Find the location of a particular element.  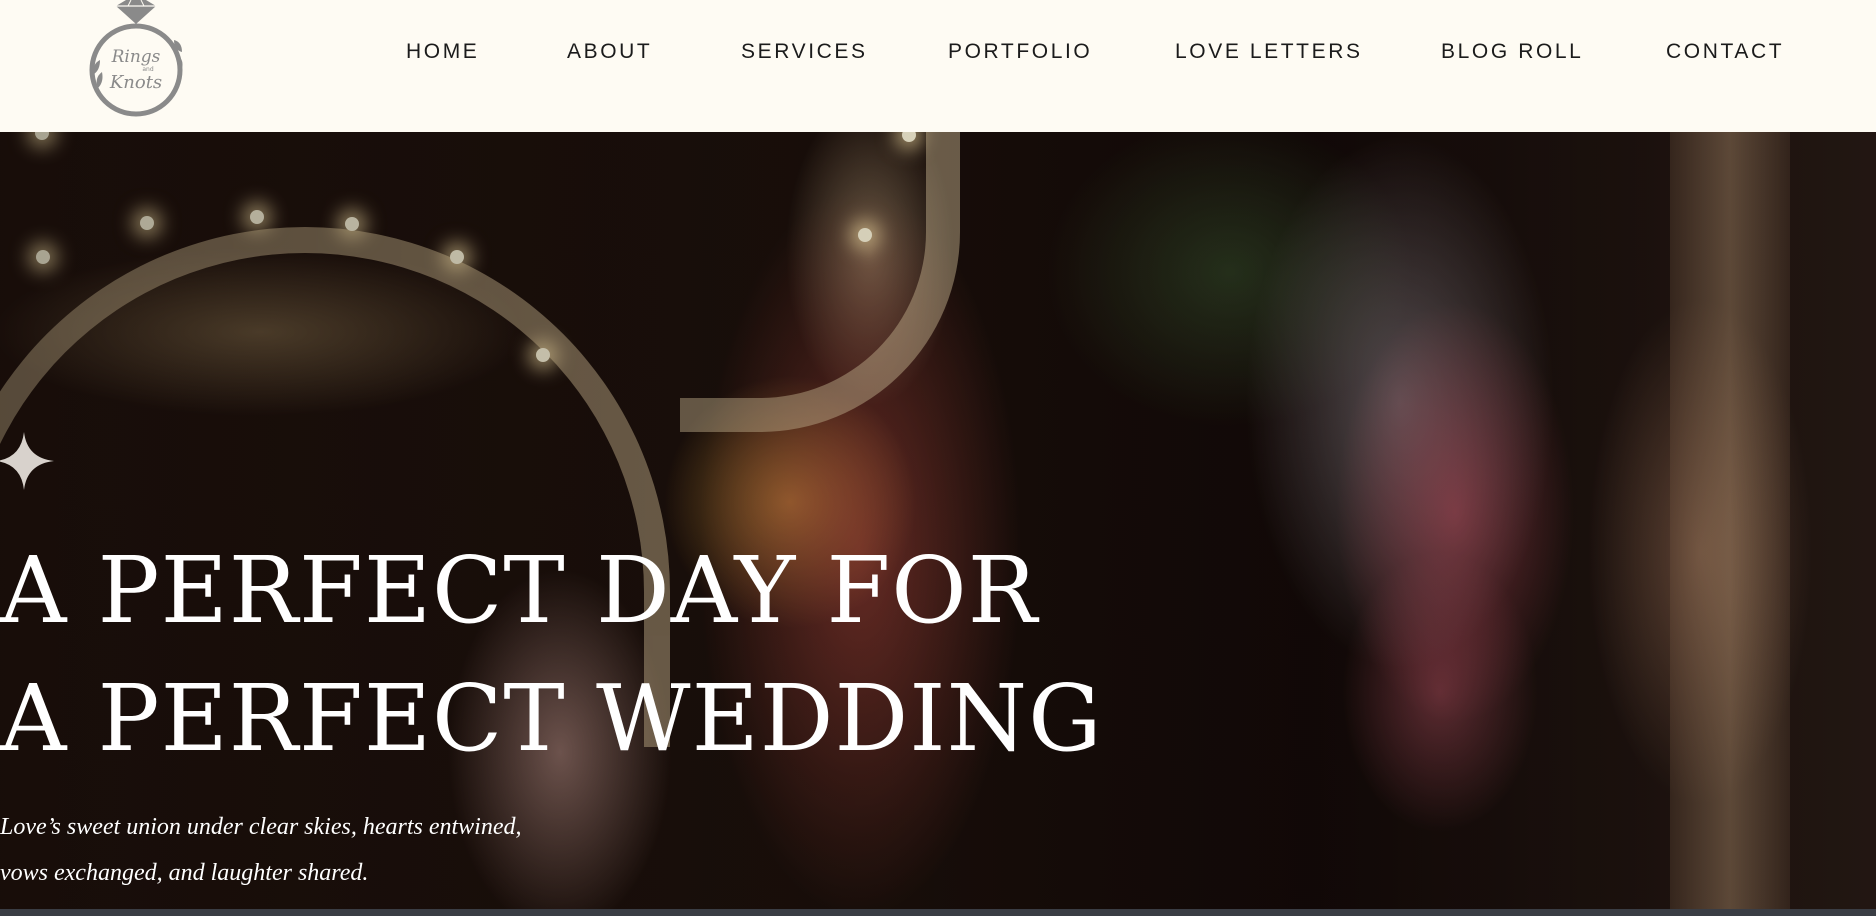

sparkle-icon is located at coordinates (27, 461).